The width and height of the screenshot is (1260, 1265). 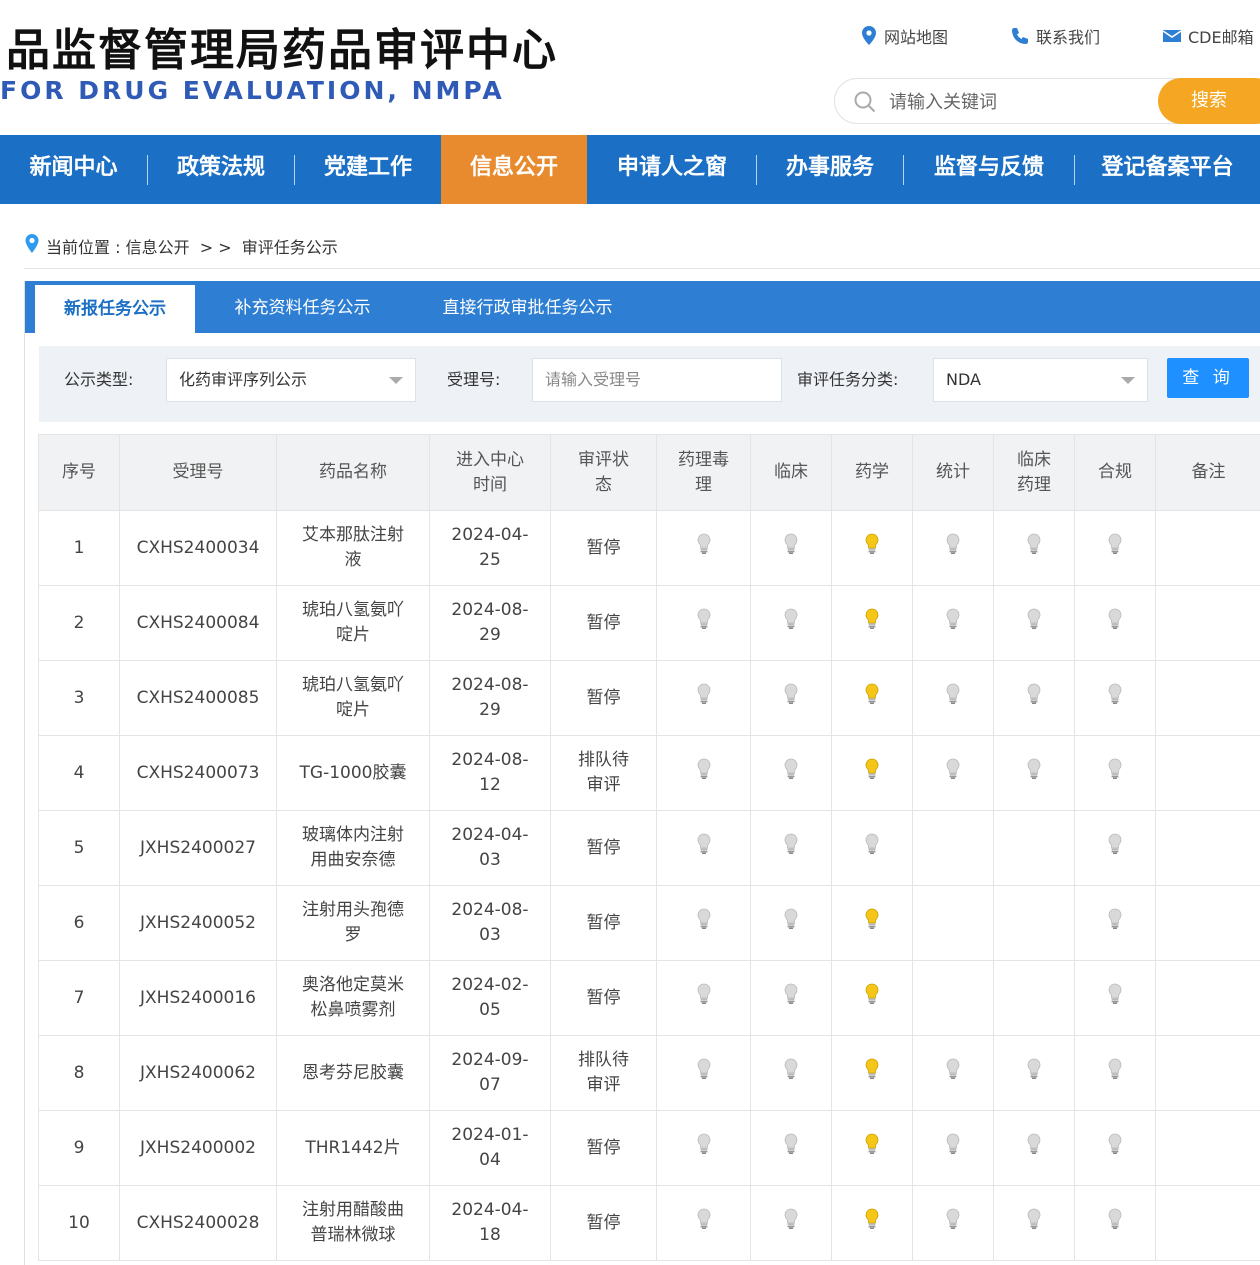 I want to click on table-row: 4 CXHS2400073 TG-1000胶囊 2024-08- 12 排队待 审评, so click(x=649, y=773).